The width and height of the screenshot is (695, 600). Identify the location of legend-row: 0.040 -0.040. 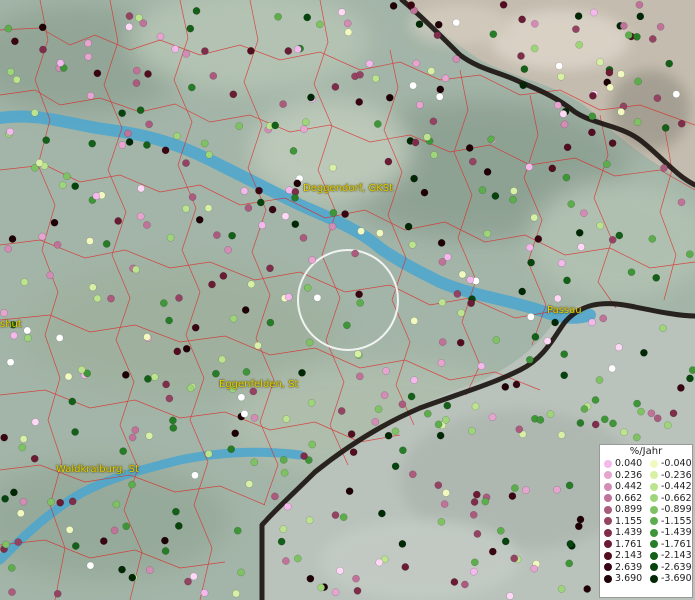
(646, 464).